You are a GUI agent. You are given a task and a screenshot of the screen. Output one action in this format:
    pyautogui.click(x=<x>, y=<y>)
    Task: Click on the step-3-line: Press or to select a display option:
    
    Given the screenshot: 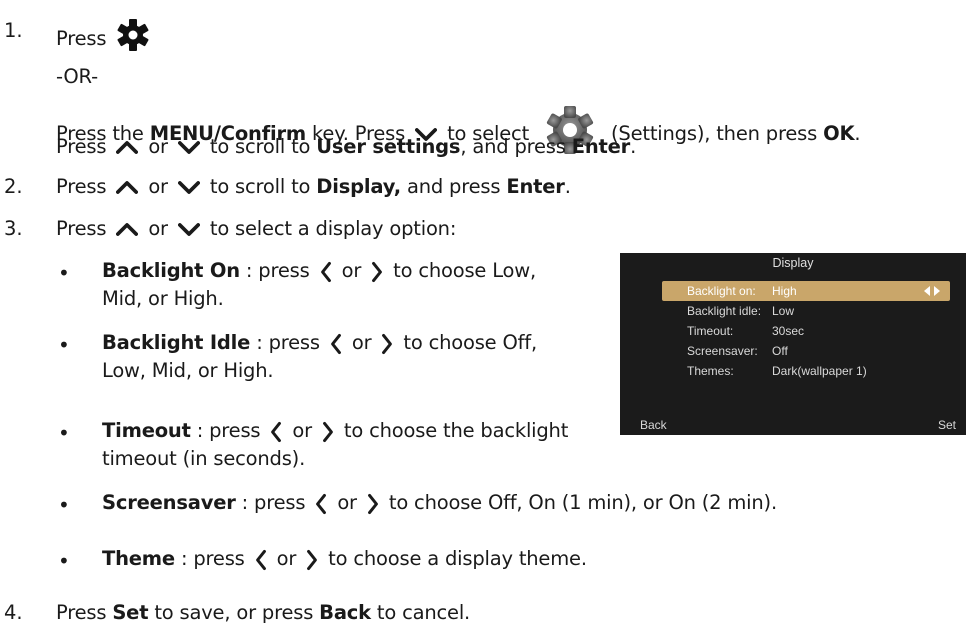 What is the action you would take?
    pyautogui.click(x=256, y=228)
    